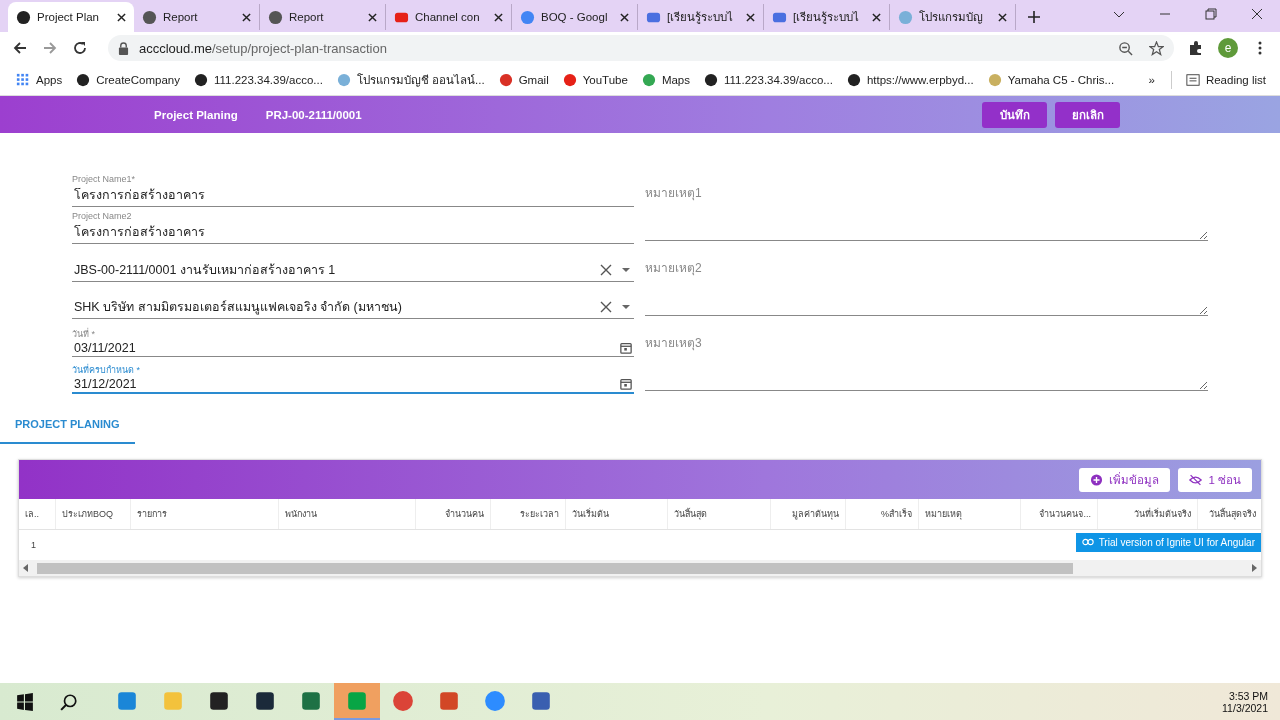 The width and height of the screenshot is (1280, 720). I want to click on column-header: %สำเร็จ, so click(882, 514).